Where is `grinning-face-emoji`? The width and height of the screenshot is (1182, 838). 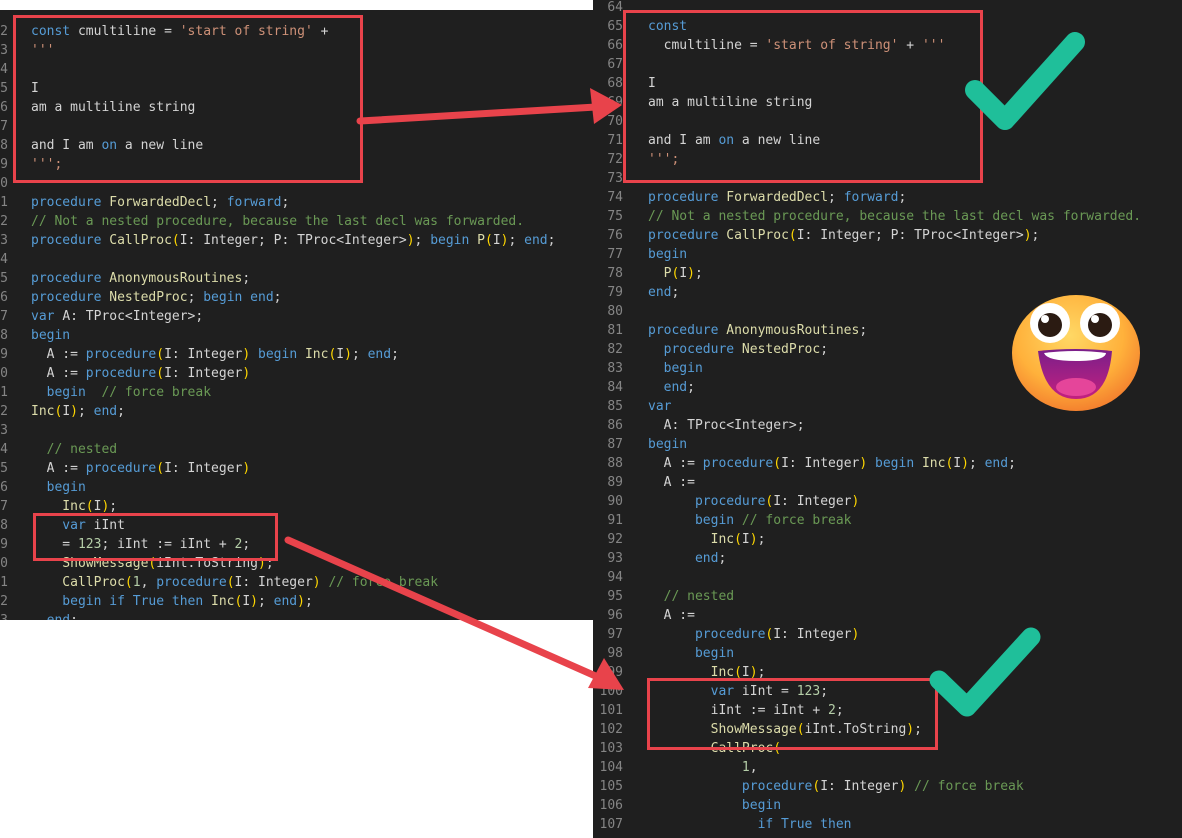
grinning-face-emoji is located at coordinates (1076, 353).